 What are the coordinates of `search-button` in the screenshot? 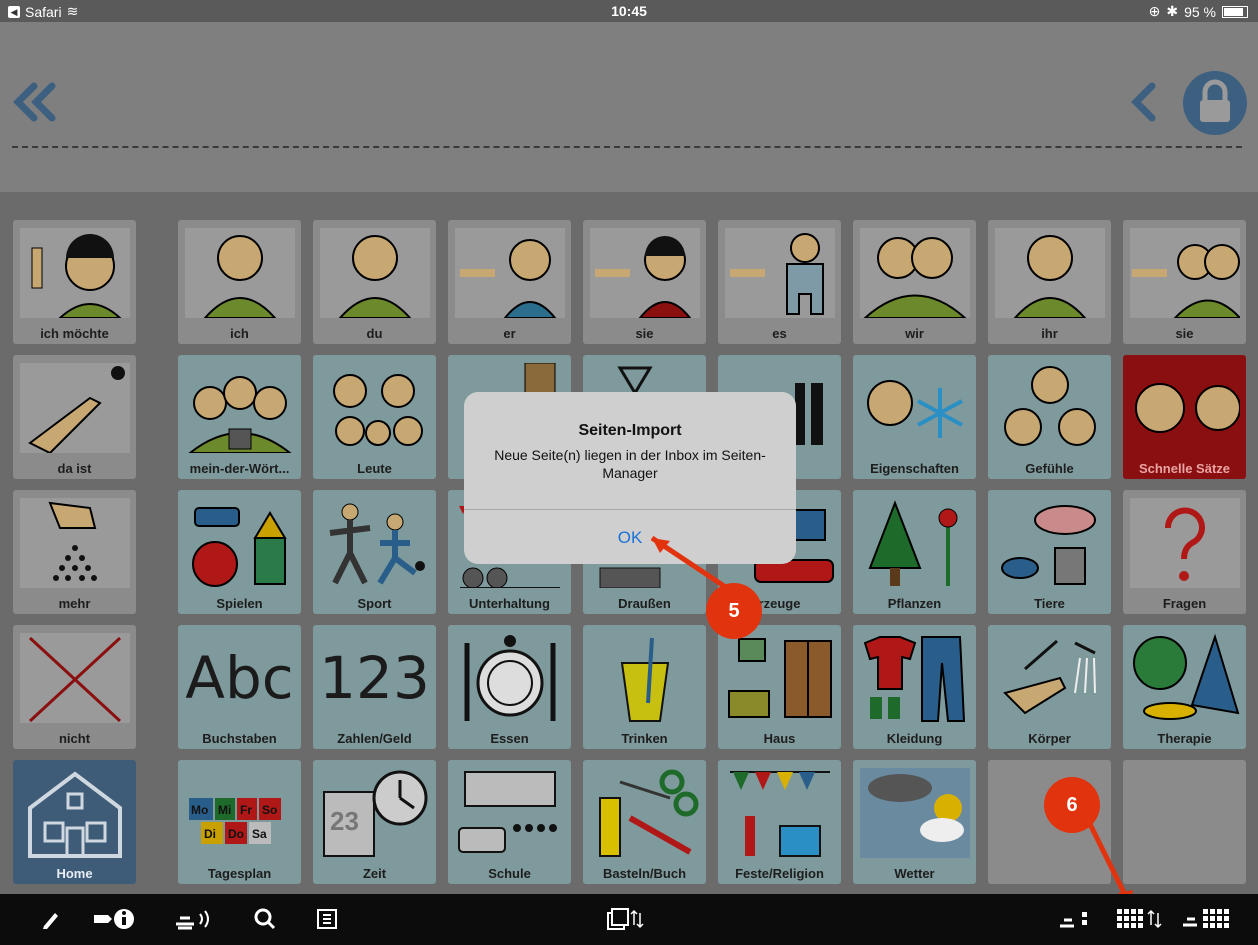 It's located at (265, 919).